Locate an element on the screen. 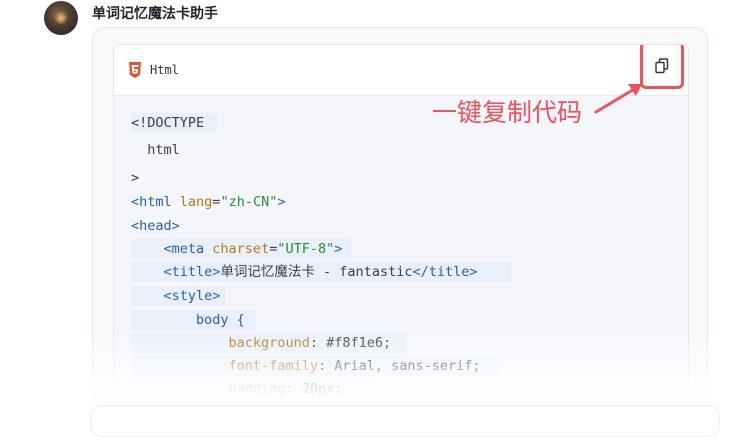 The height and width of the screenshot is (437, 747). code-token: <head> is located at coordinates (155, 226).